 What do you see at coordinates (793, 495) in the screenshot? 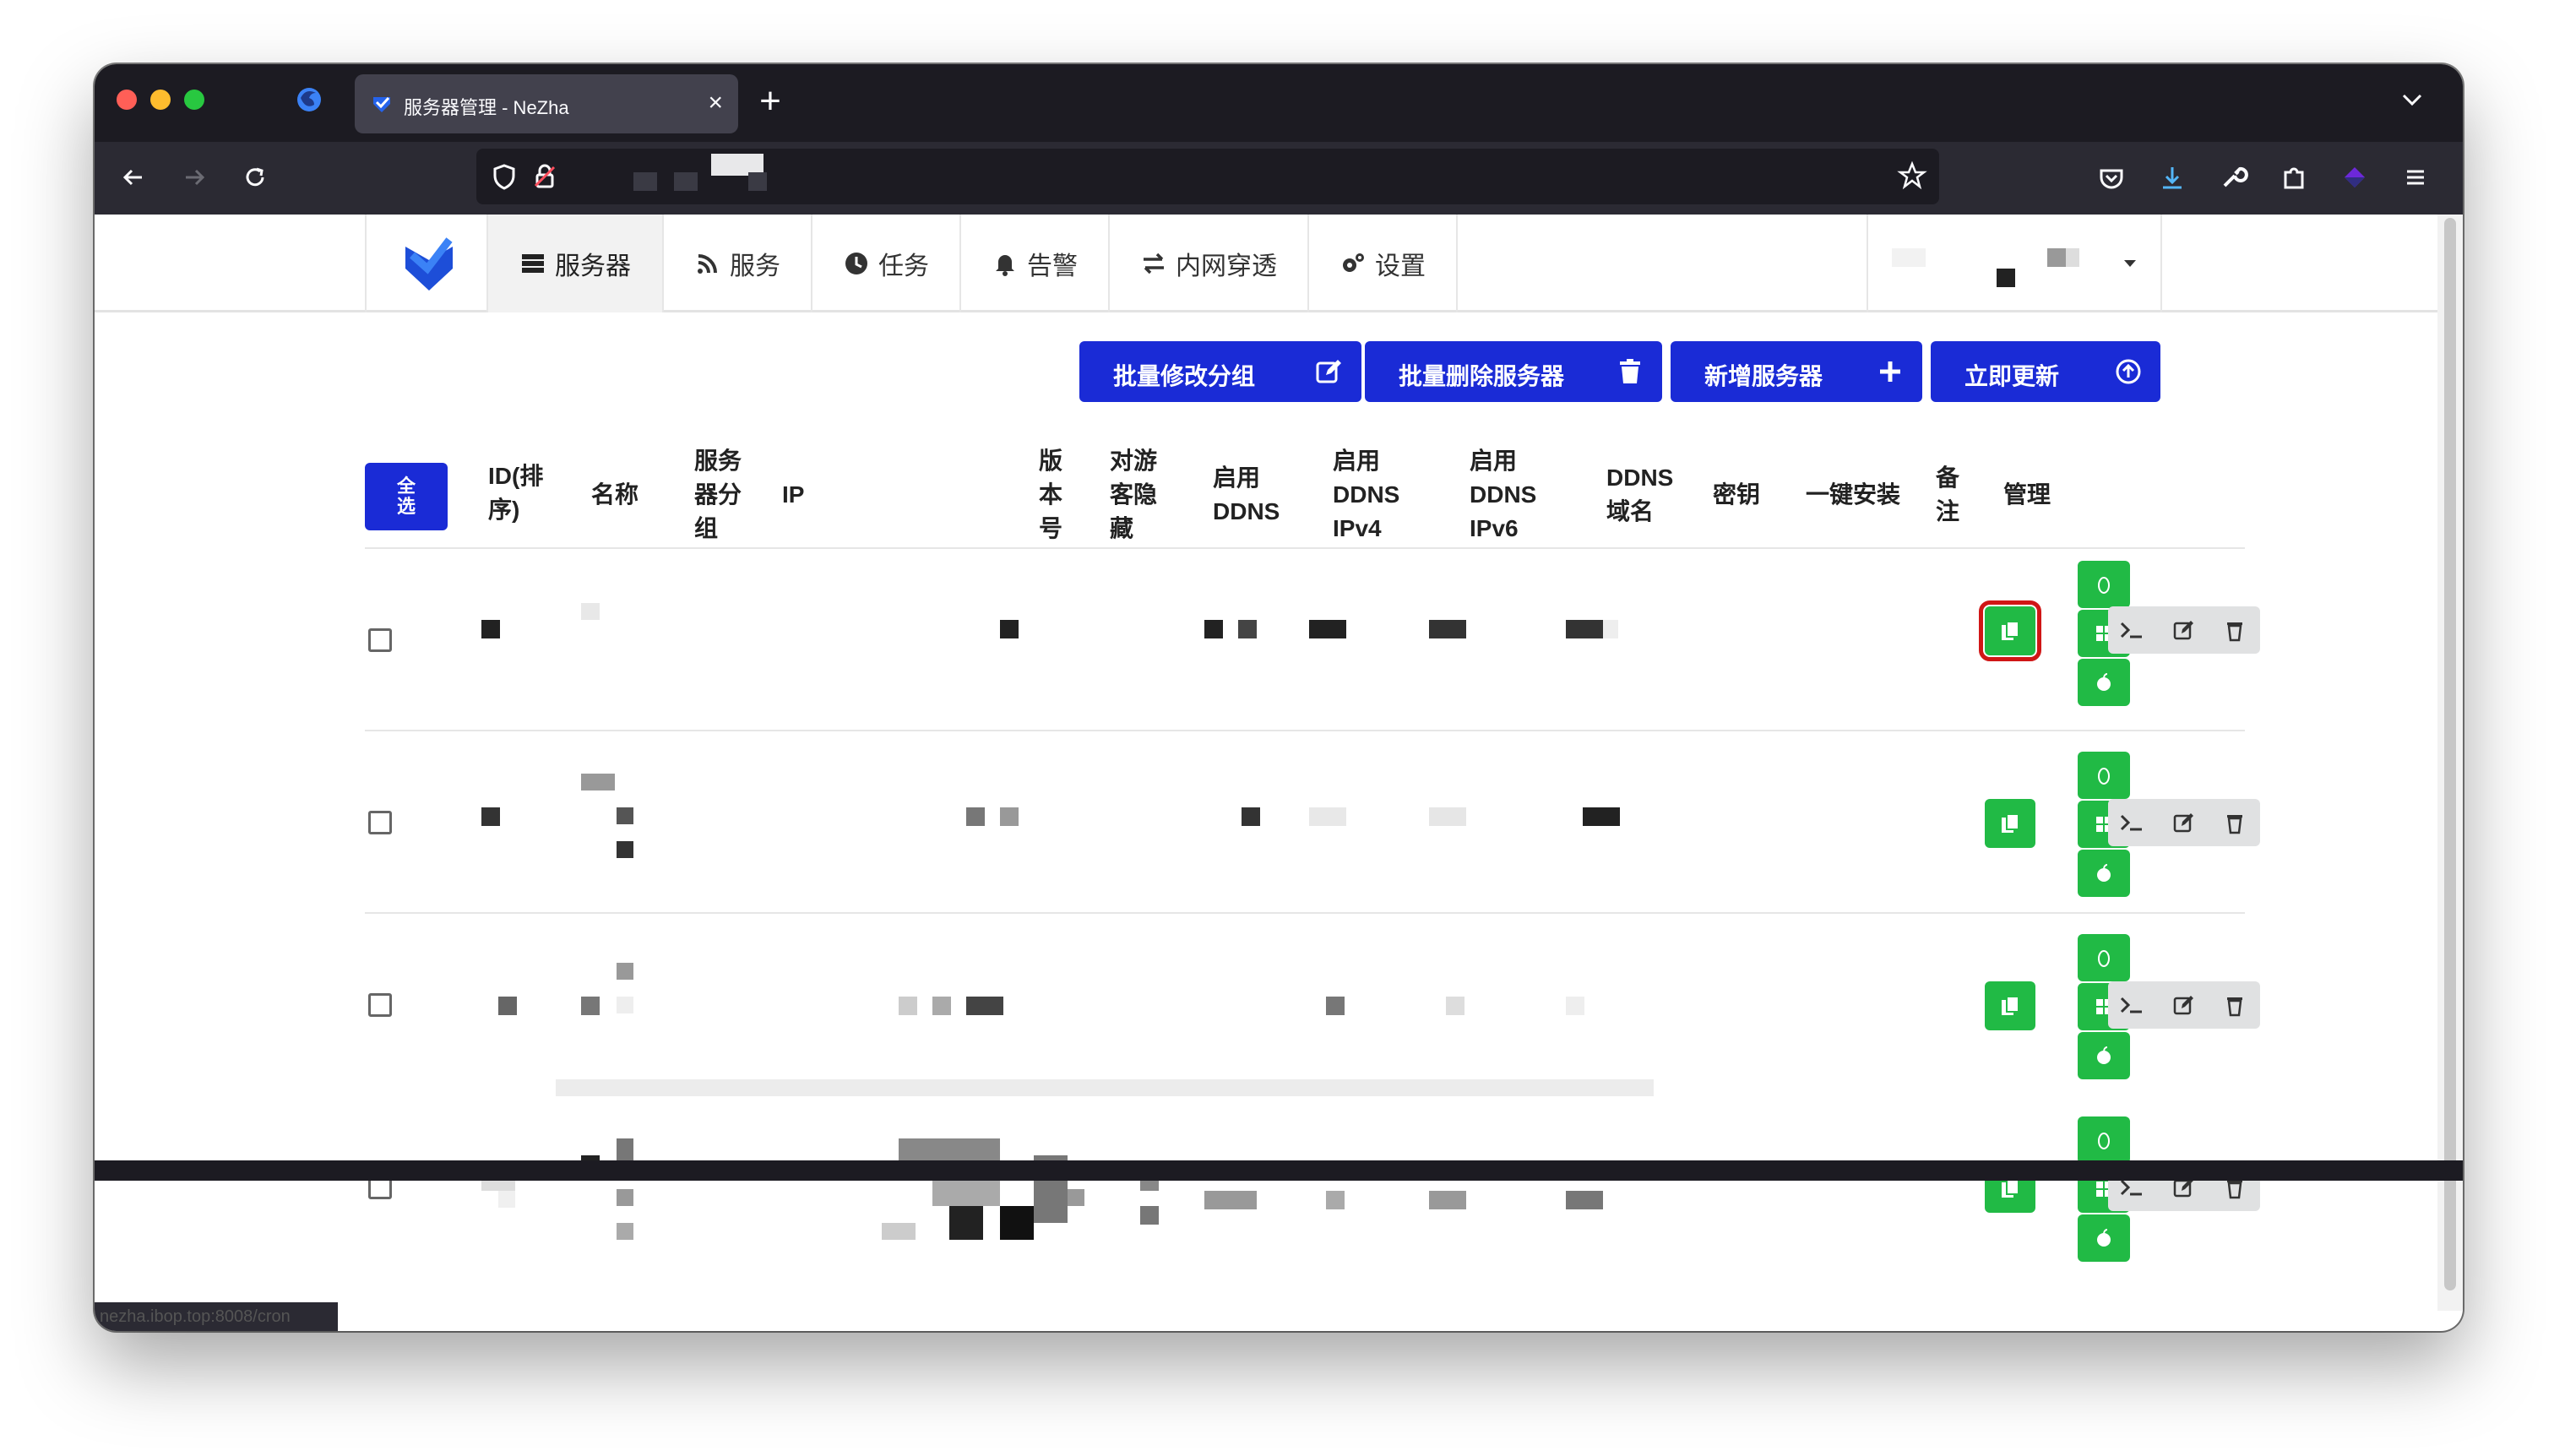
I see `header-ip: IP` at bounding box center [793, 495].